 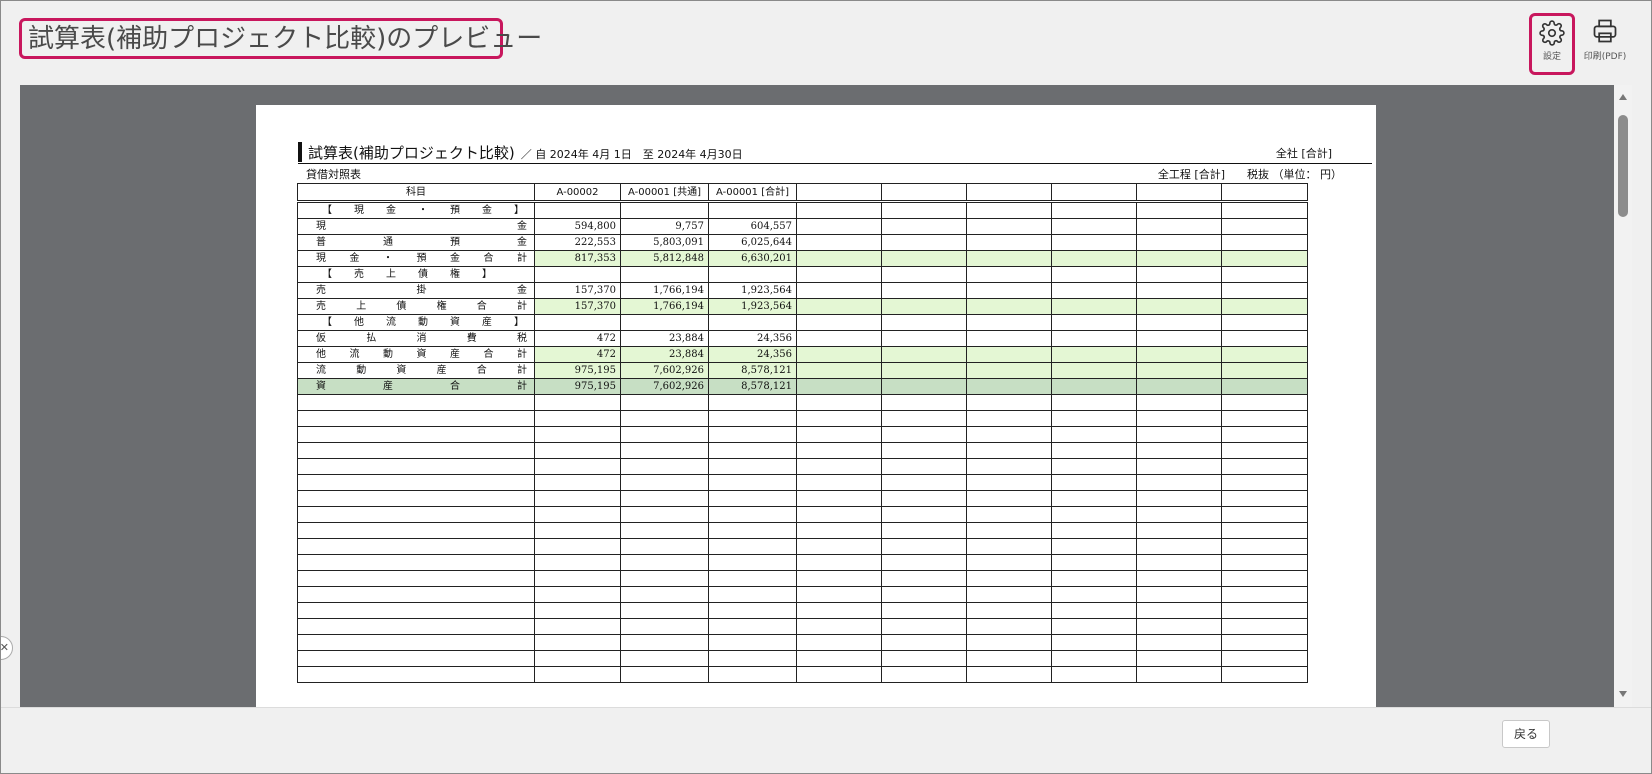 What do you see at coordinates (826, 740) in the screenshot?
I see `footer: 戻る` at bounding box center [826, 740].